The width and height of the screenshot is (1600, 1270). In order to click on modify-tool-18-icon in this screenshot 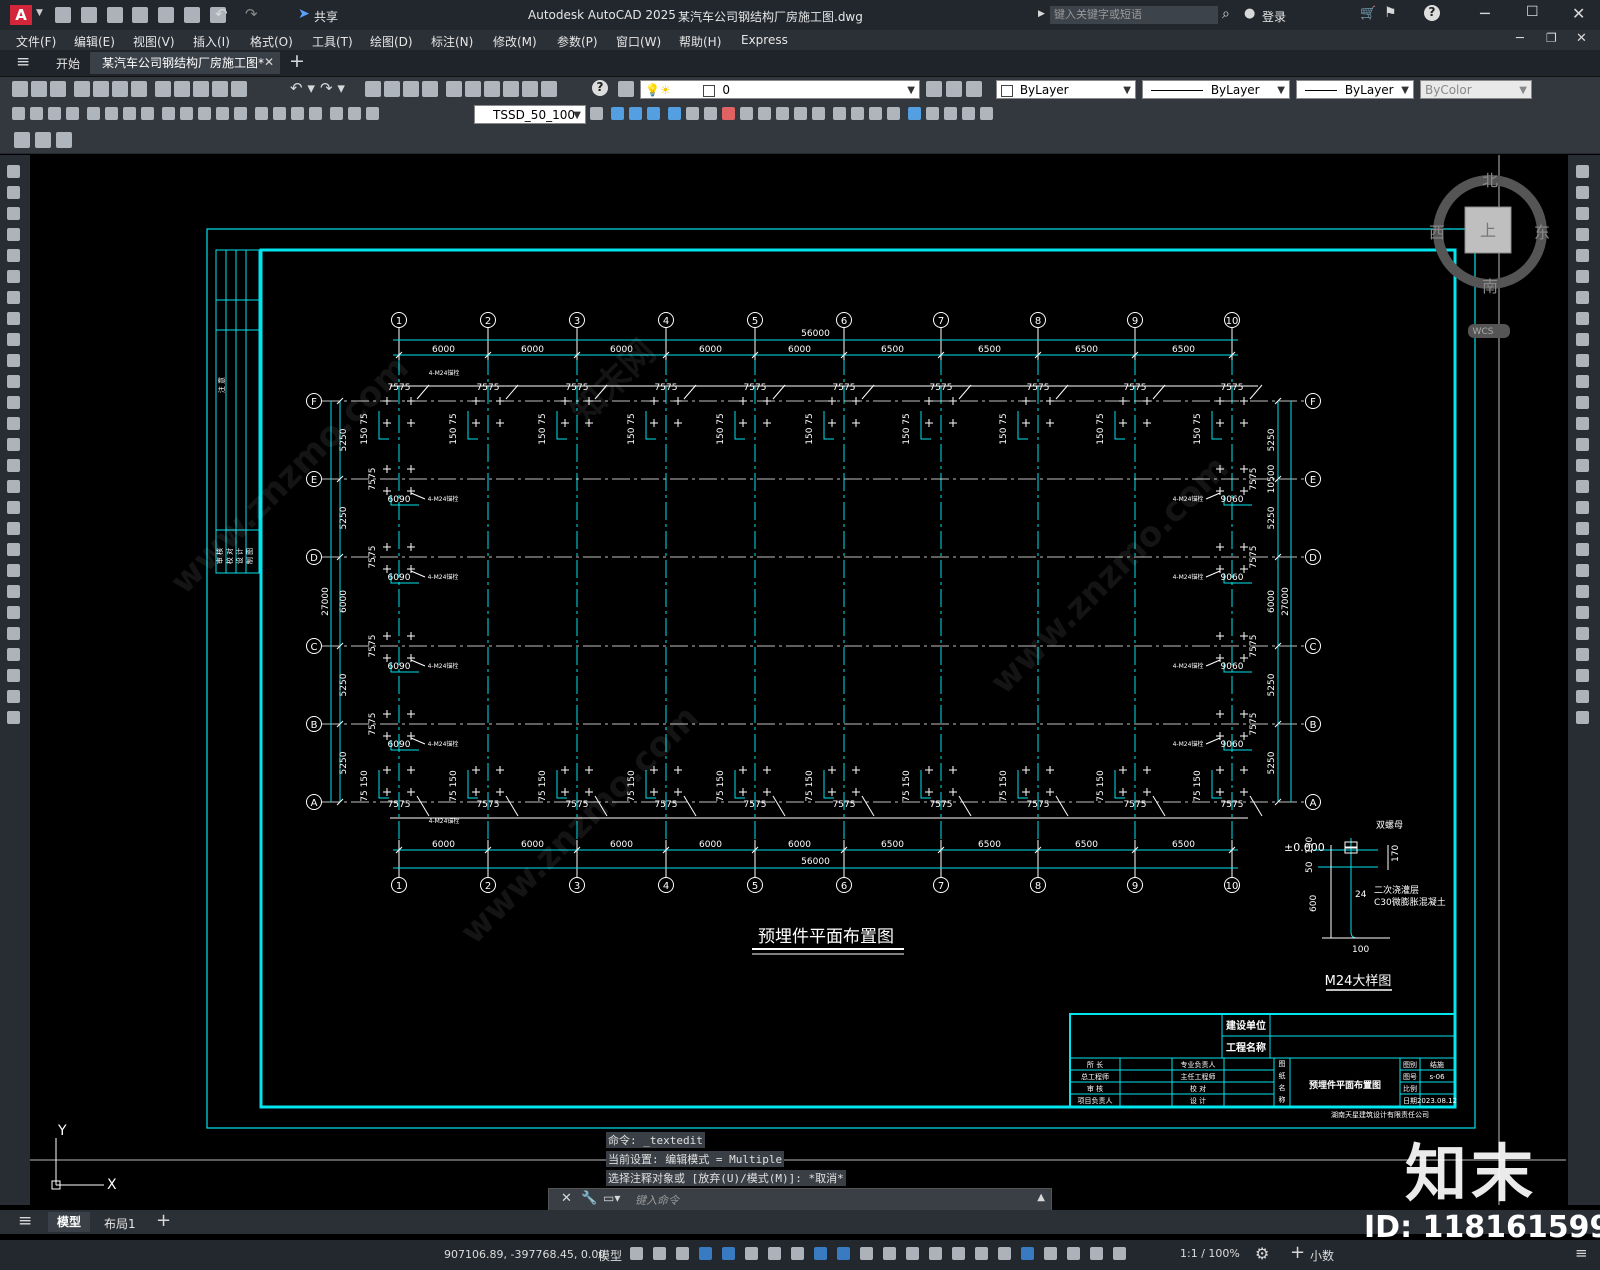, I will do `click(1582, 528)`.